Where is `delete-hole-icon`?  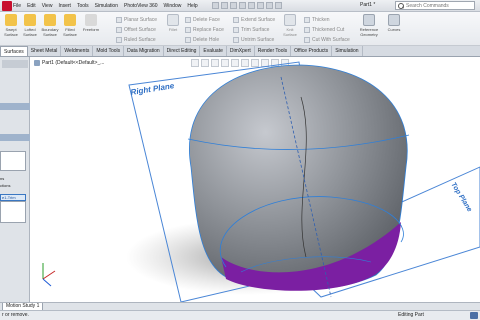
delete-hole-icon is located at coordinates (188, 40).